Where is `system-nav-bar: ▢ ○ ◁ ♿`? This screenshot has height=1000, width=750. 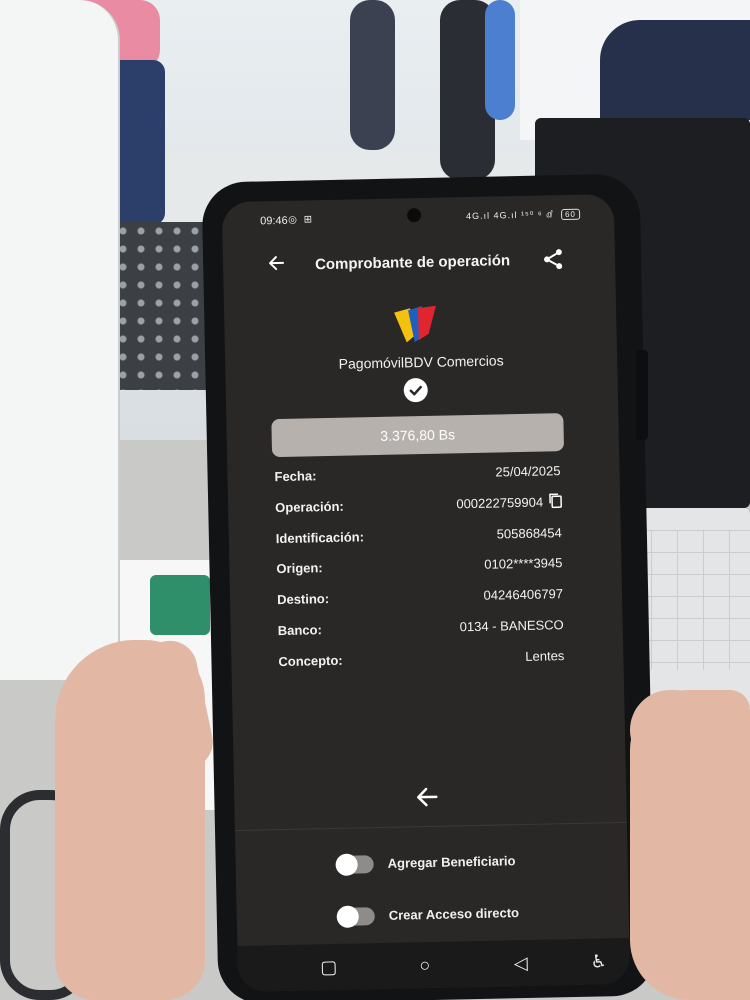 system-nav-bar: ▢ ○ ◁ ♿ is located at coordinates (434, 965).